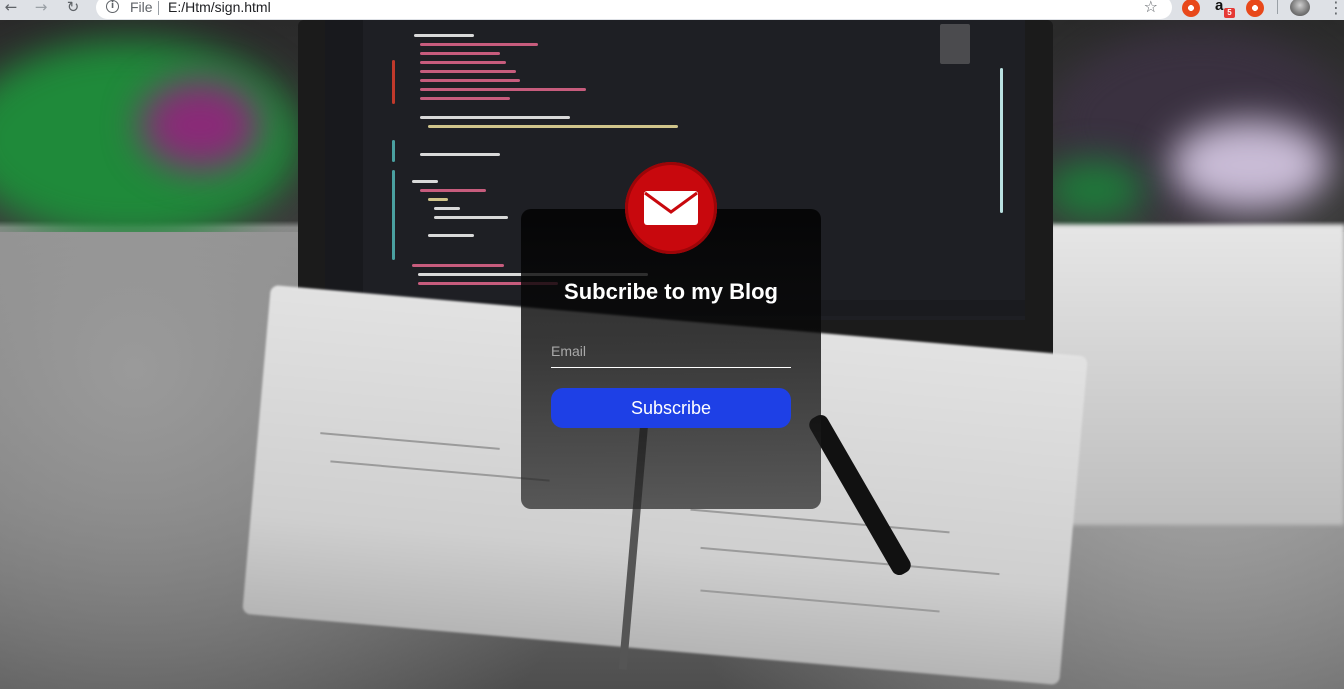 Image resolution: width=1344 pixels, height=689 pixels. Describe the element at coordinates (671, 291) in the screenshot. I see `form-title: Subcribe to my Blog` at that location.